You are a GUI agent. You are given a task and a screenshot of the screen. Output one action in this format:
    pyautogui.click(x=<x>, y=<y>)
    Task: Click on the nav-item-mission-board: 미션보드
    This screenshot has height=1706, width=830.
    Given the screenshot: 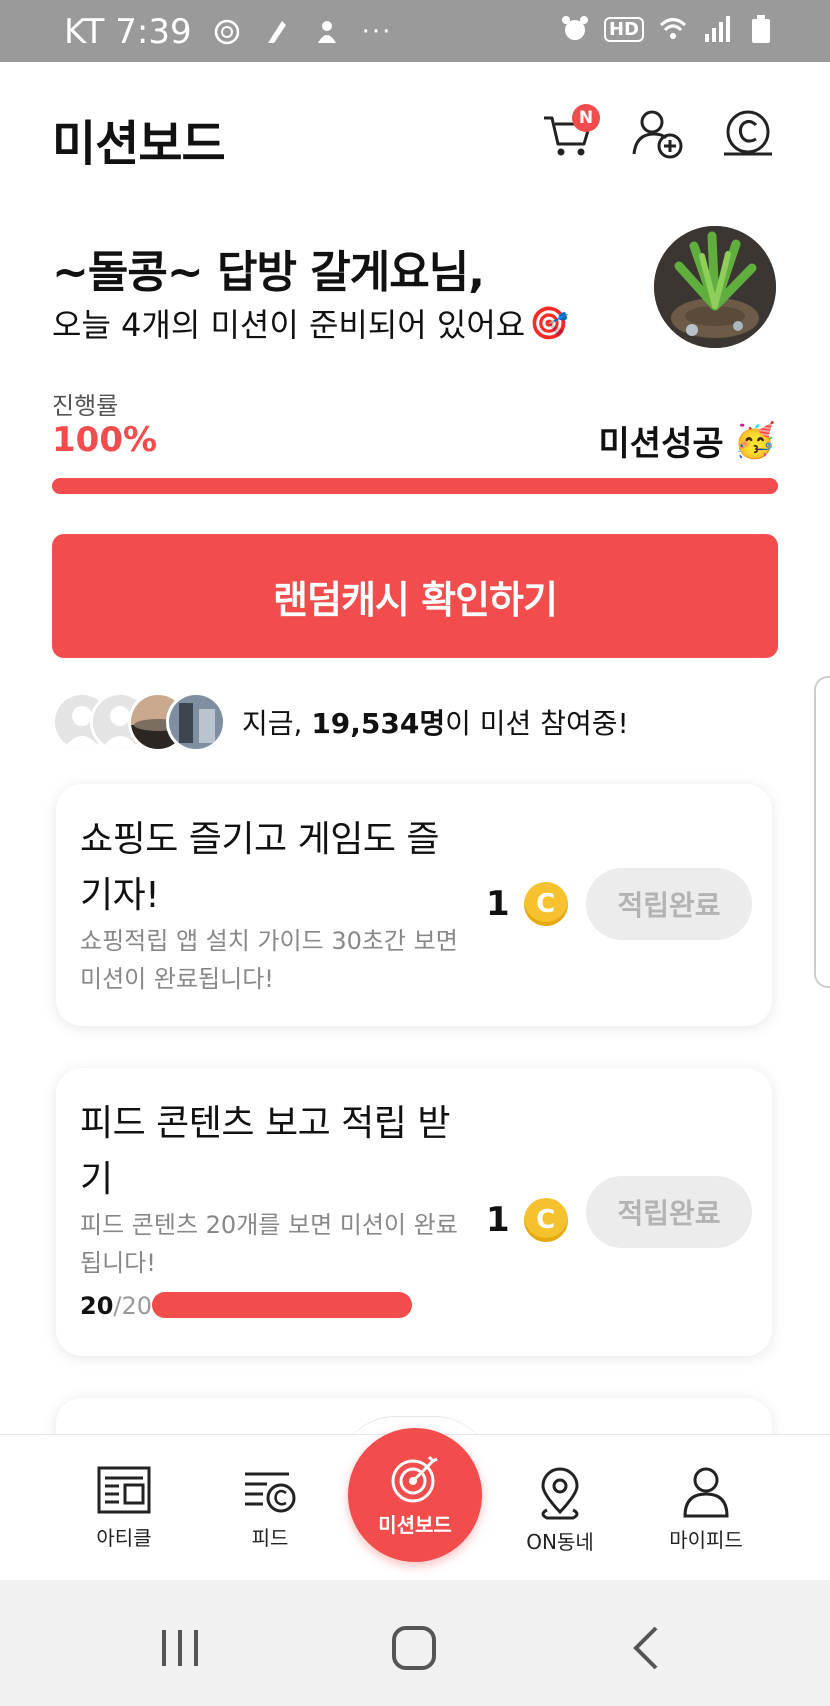 What is the action you would take?
    pyautogui.click(x=415, y=1495)
    